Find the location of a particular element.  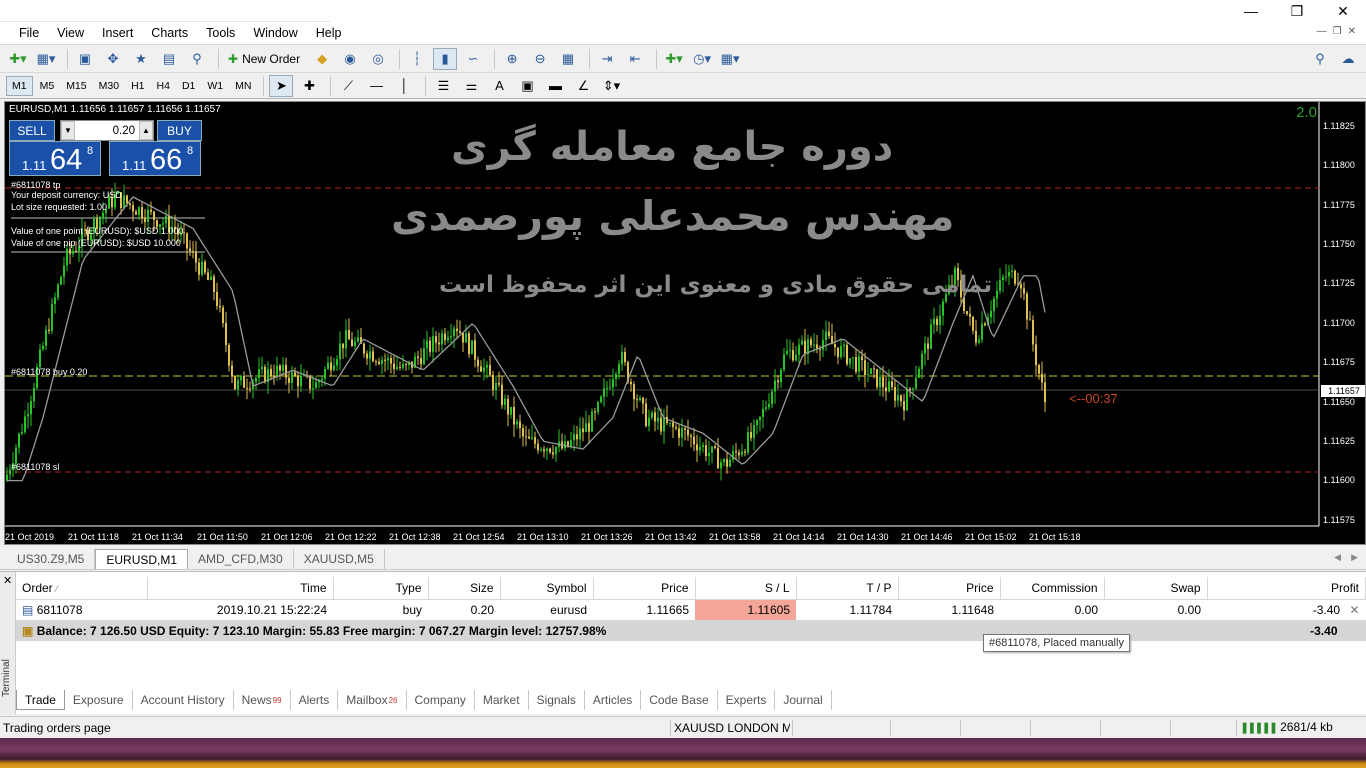

rectangle-icon: ▬ is located at coordinates (555, 86).